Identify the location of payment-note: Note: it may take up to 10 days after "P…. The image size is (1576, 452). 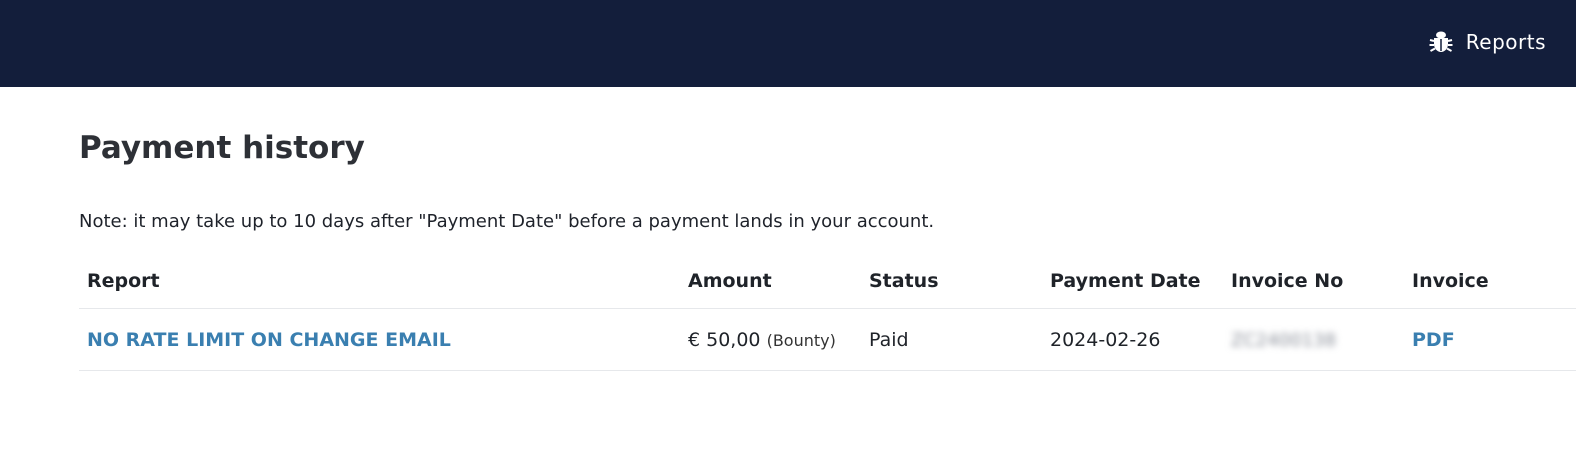
(507, 221).